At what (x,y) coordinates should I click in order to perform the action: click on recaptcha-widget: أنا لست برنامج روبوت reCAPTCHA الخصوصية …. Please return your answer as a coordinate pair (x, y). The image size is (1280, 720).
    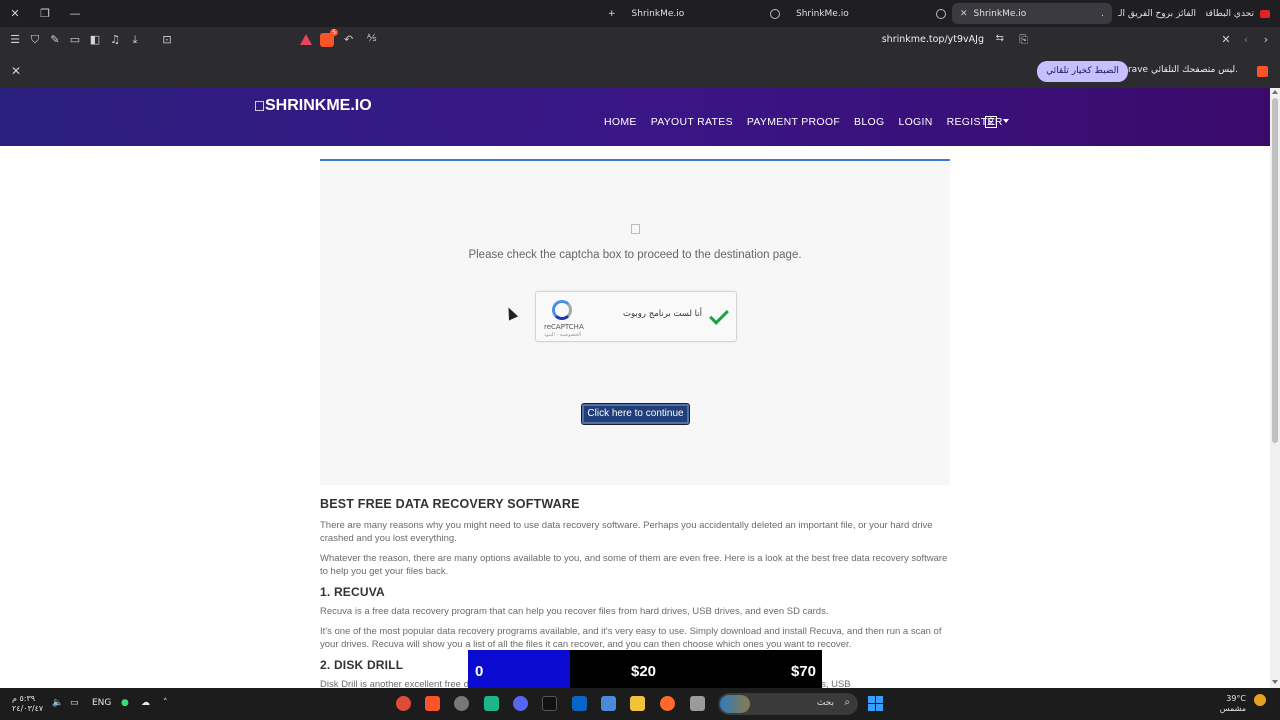
    Looking at the image, I should click on (636, 316).